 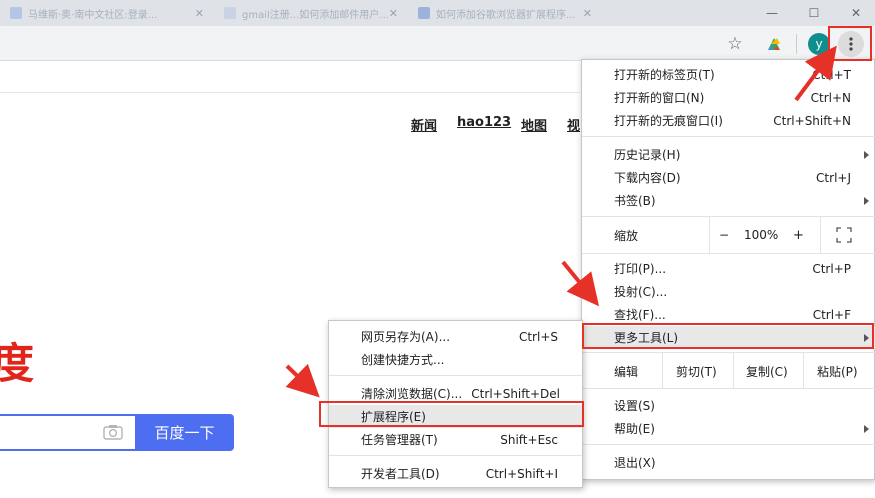 I want to click on menu-item-shortcut: Shift+Esc, so click(x=529, y=439).